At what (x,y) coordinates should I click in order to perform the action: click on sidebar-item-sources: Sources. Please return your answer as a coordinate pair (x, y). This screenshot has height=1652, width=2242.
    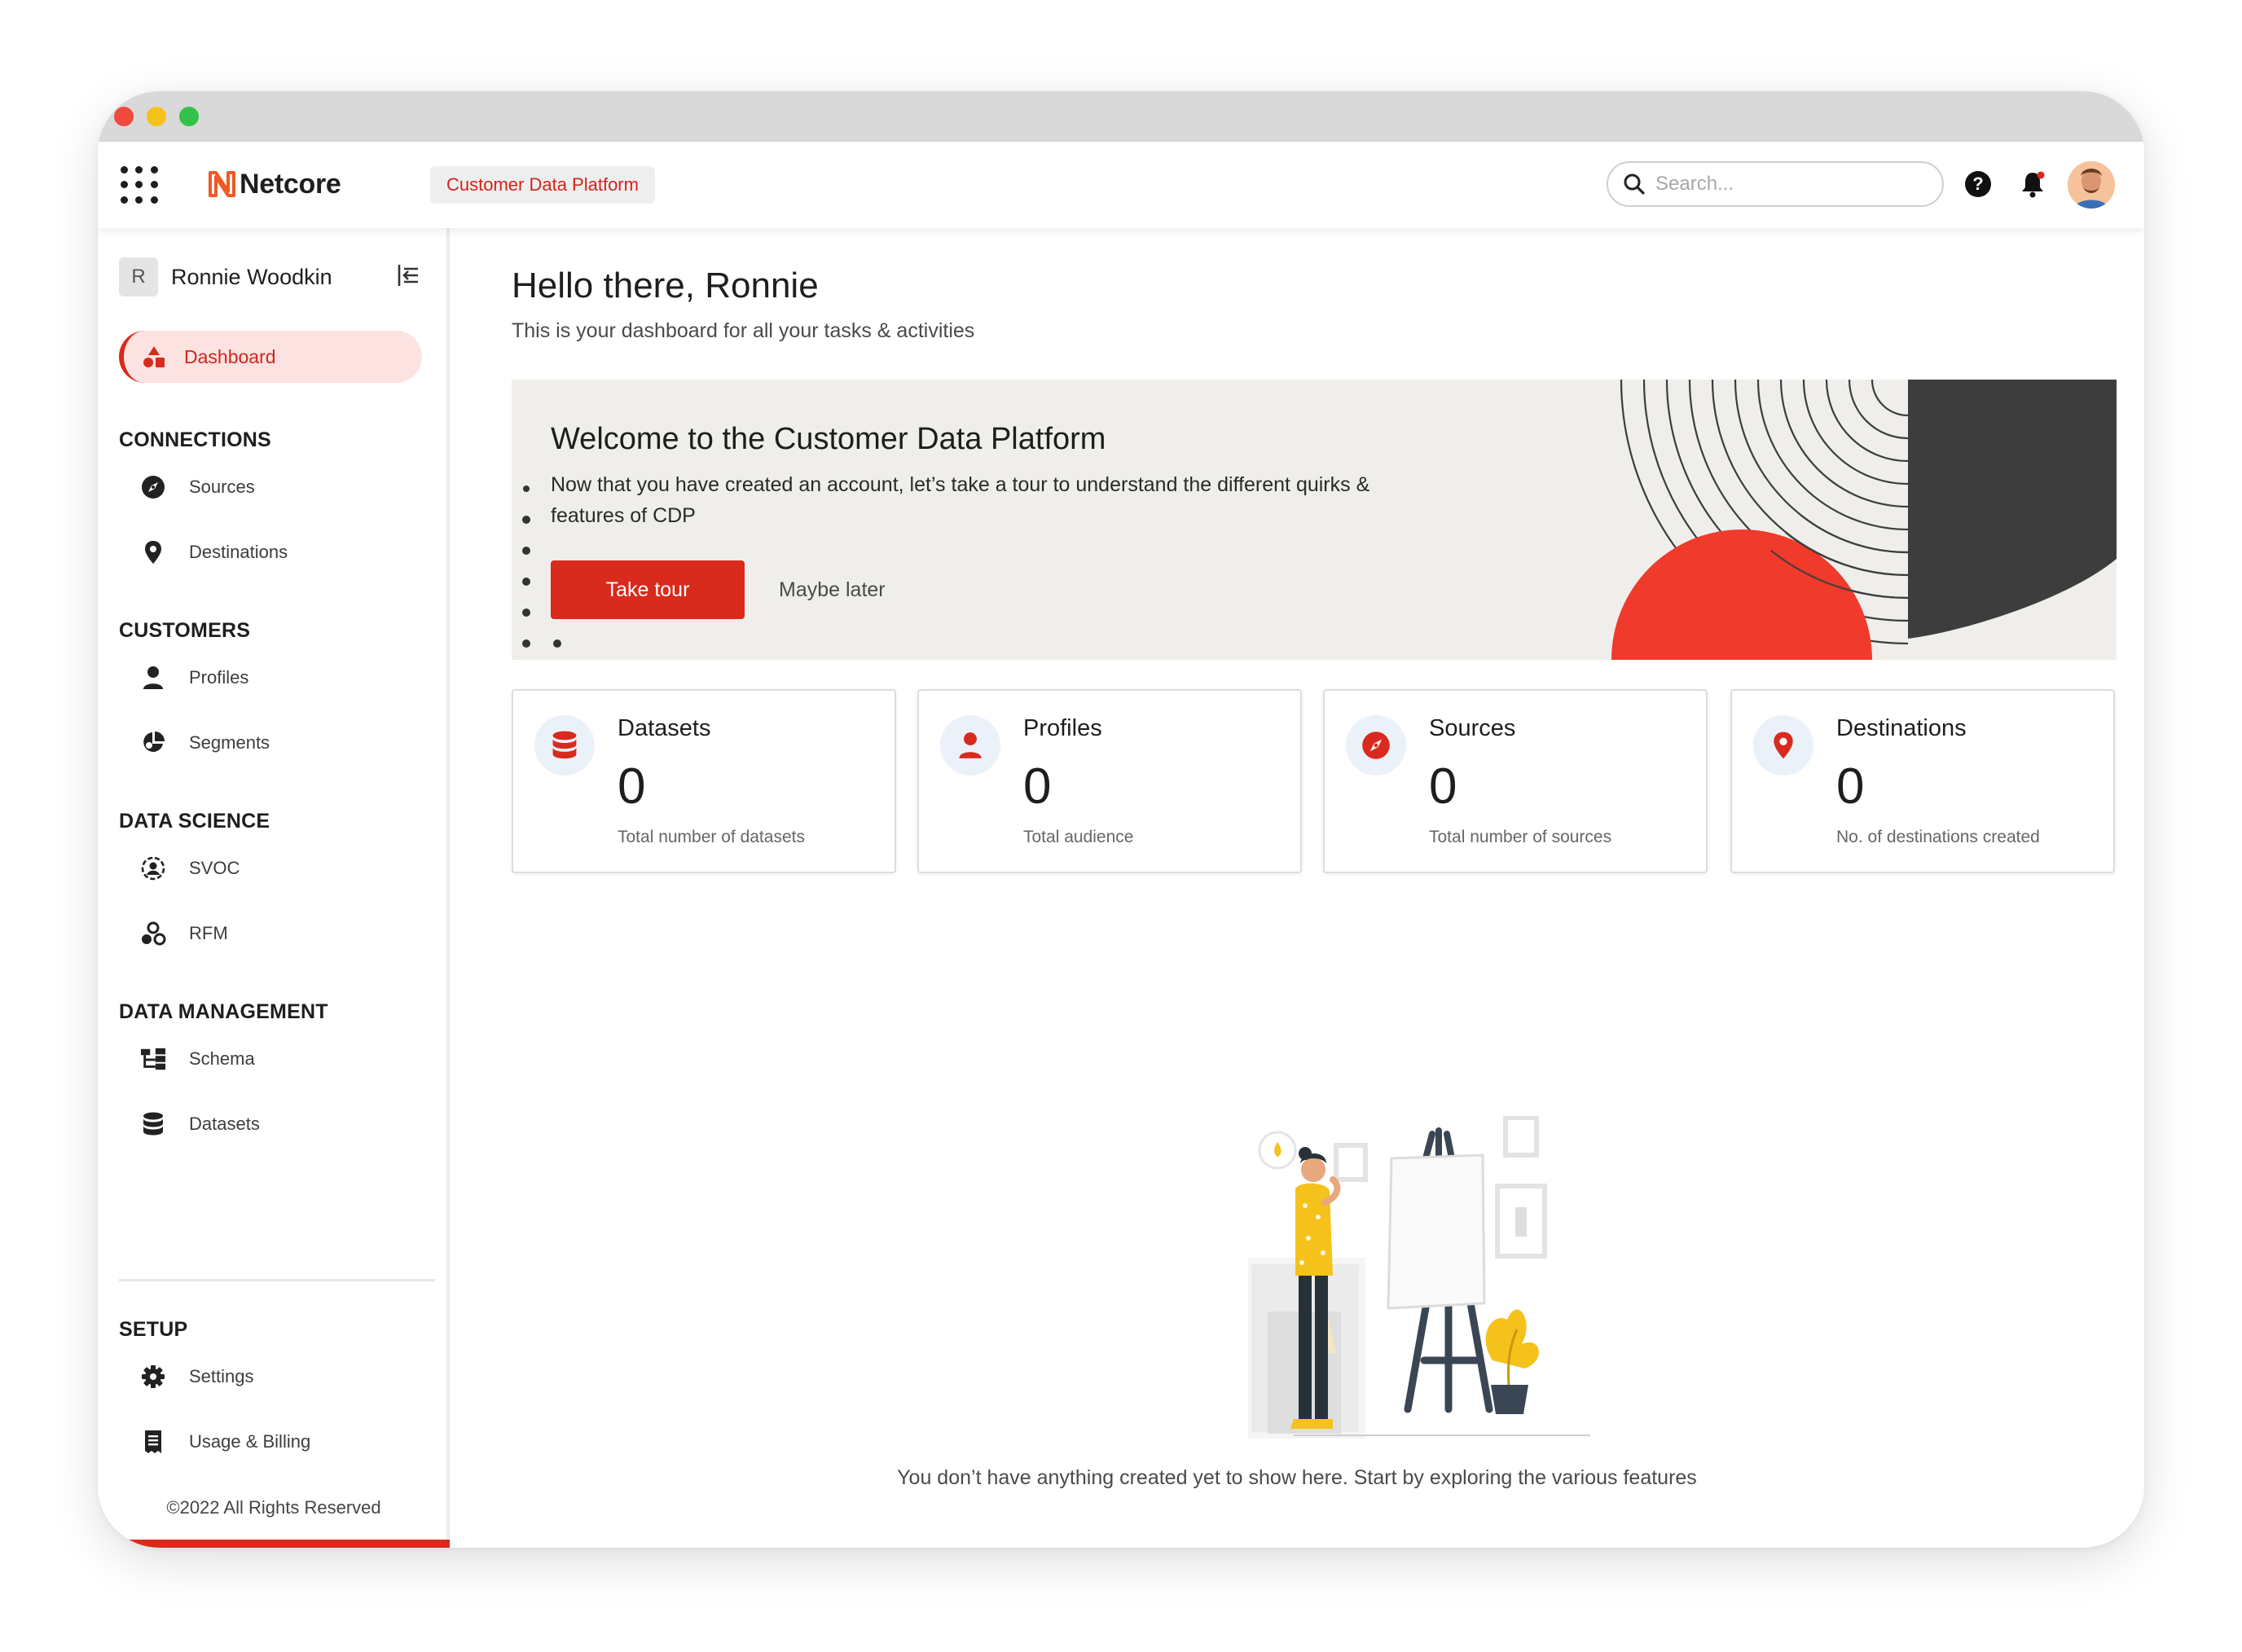
    Looking at the image, I should click on (197, 487).